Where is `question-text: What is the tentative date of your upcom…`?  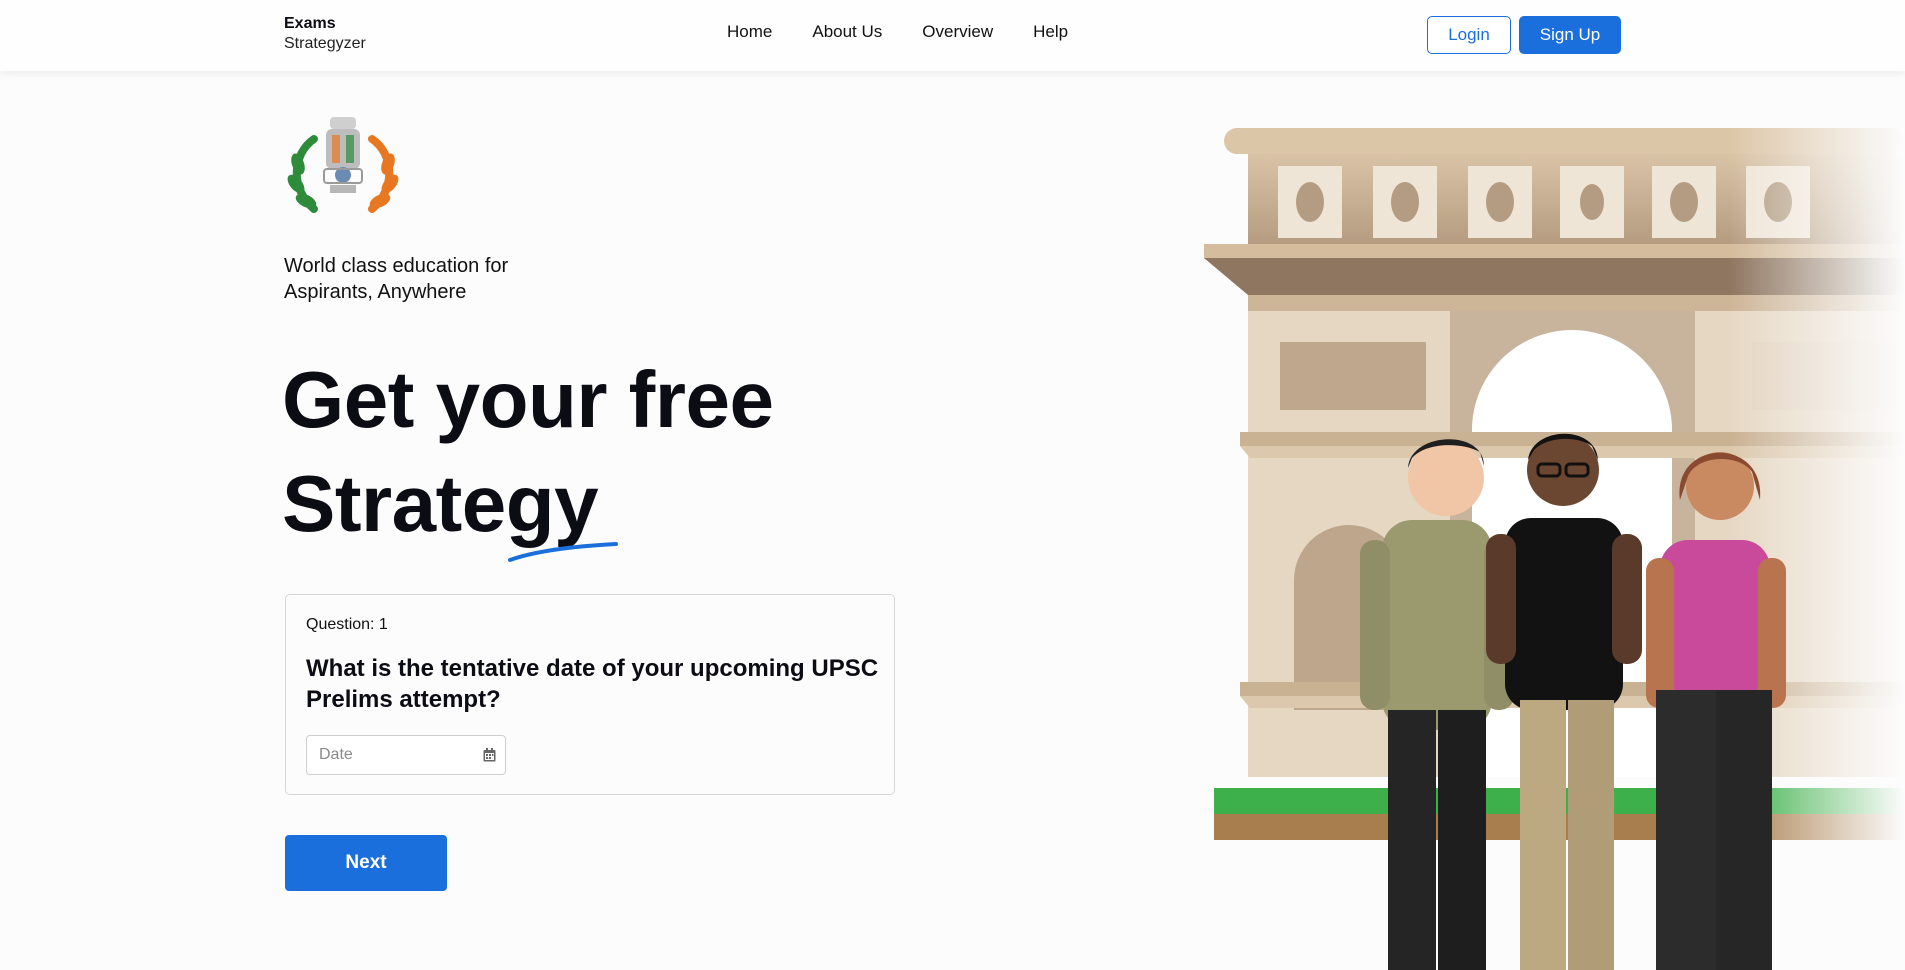 question-text: What is the tentative date of your upcom… is located at coordinates (592, 684).